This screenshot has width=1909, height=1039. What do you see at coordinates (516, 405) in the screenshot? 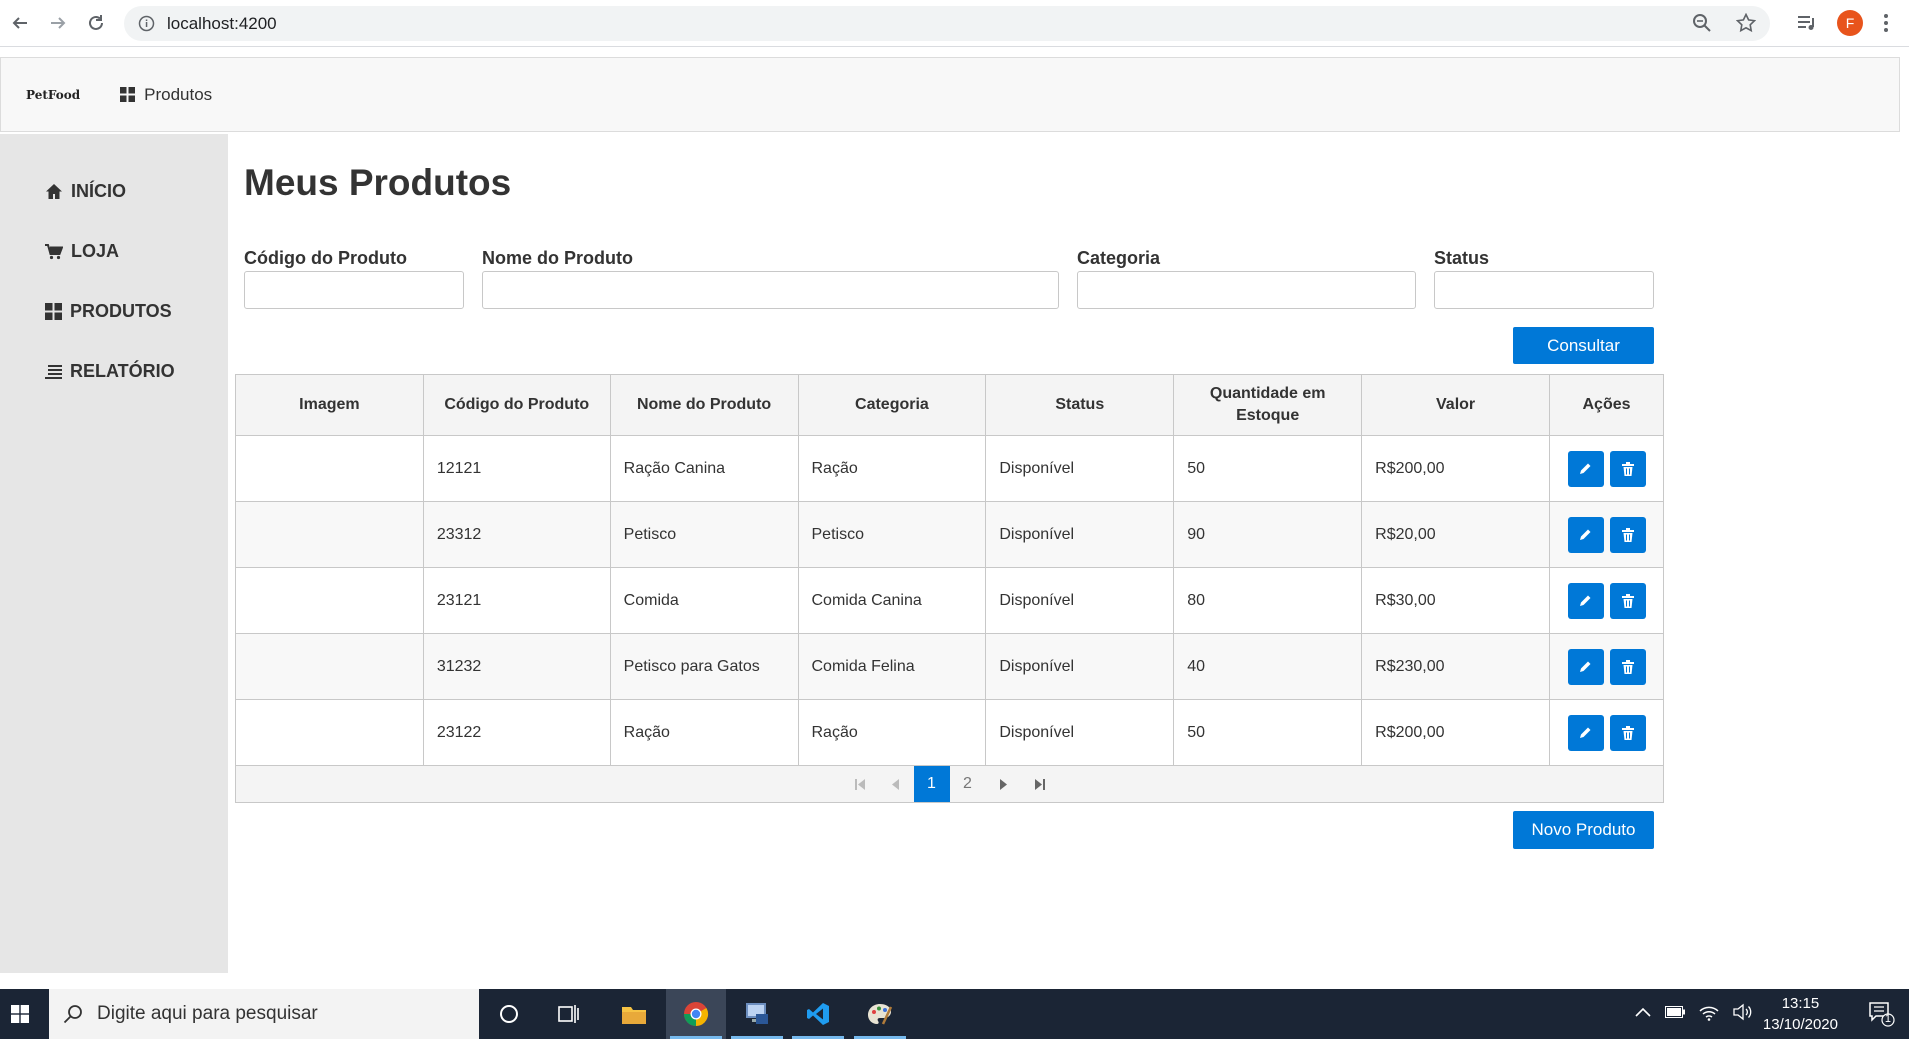
I see `col-header-codigo: Código do Produto` at bounding box center [516, 405].